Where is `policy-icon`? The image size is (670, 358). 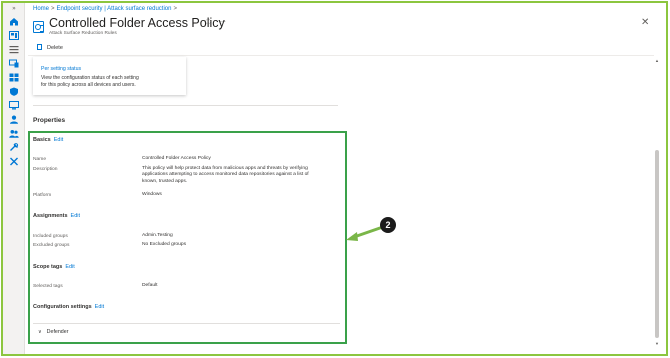 policy-icon is located at coordinates (38, 27).